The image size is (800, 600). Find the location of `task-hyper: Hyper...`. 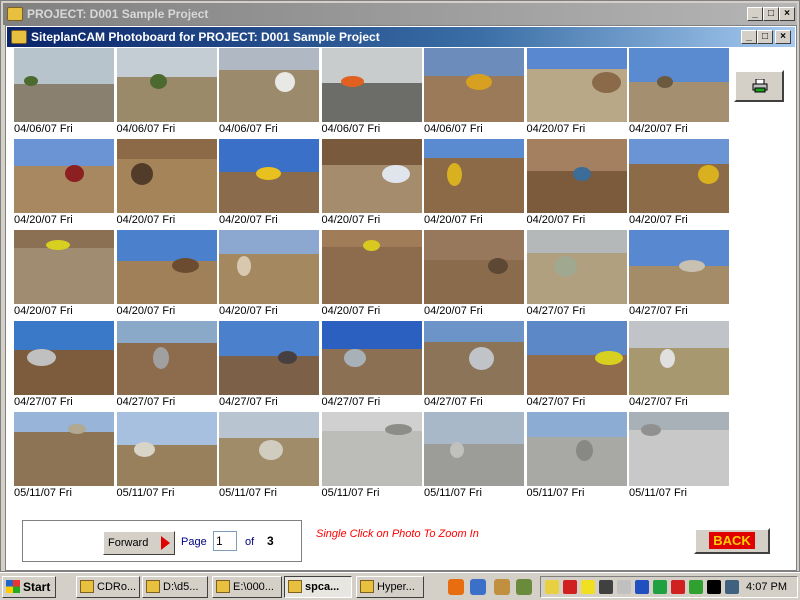

task-hyper: Hyper... is located at coordinates (390, 587).